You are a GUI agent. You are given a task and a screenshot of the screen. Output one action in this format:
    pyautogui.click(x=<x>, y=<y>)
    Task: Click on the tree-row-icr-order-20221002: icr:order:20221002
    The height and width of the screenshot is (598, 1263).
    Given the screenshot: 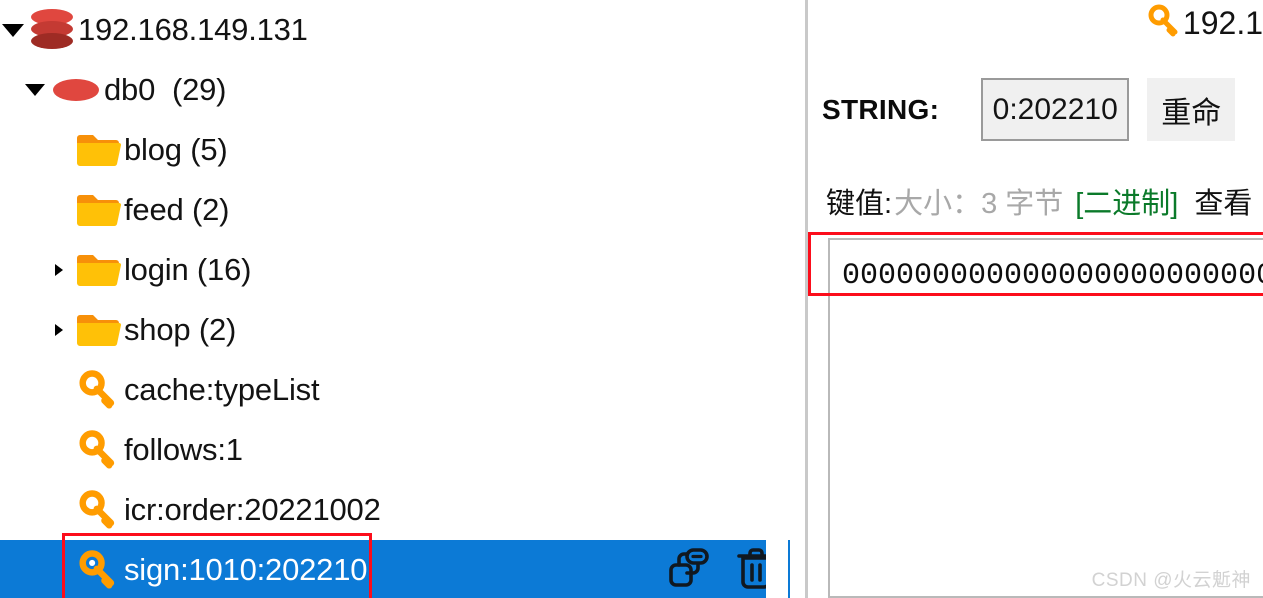 What is the action you would take?
    pyautogui.click(x=395, y=510)
    